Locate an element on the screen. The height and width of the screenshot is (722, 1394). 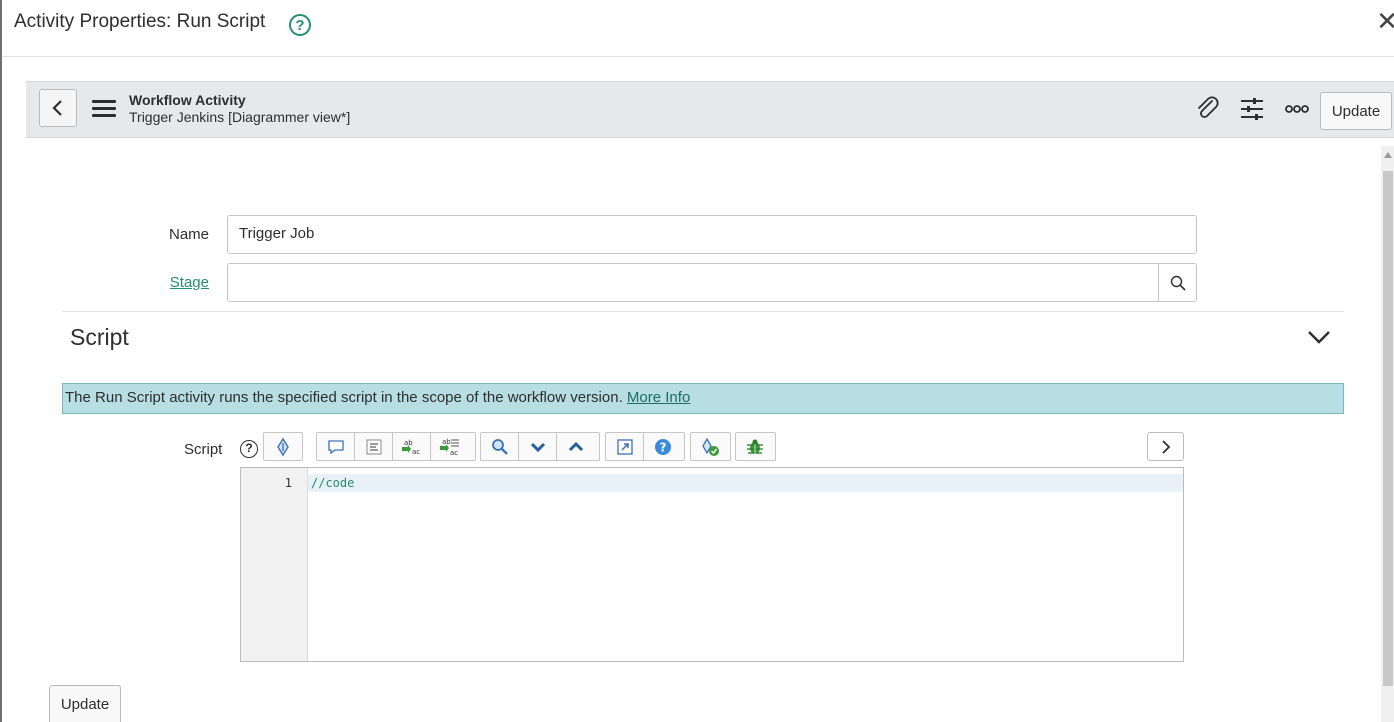
back-button is located at coordinates (58, 108).